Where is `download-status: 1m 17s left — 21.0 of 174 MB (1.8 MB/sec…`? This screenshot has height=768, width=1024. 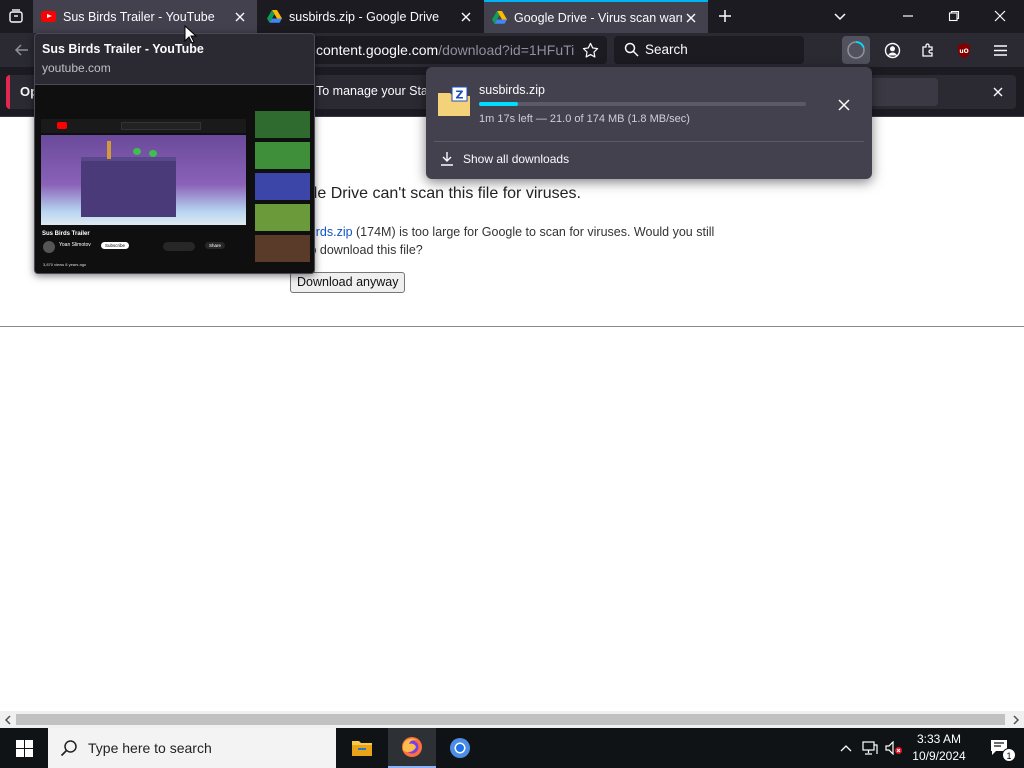
download-status: 1m 17s left — 21.0 of 174 MB (1.8 MB/sec… is located at coordinates (584, 119).